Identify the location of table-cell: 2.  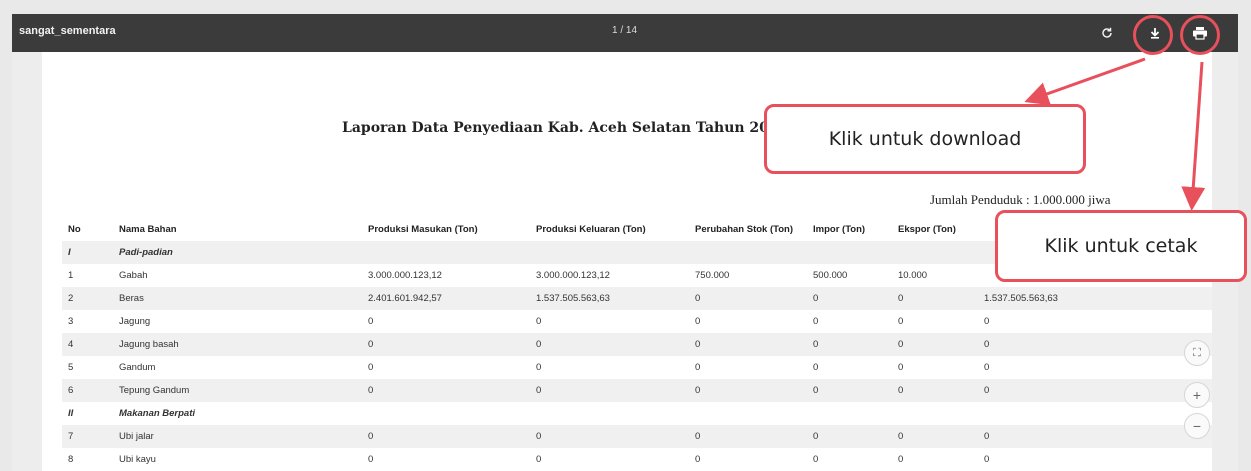
(87, 298).